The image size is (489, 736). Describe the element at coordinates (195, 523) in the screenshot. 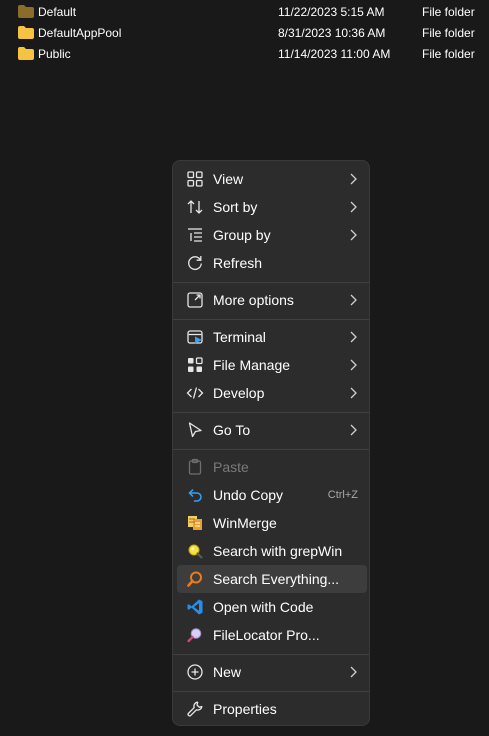

I see `winmerge-icon` at that location.